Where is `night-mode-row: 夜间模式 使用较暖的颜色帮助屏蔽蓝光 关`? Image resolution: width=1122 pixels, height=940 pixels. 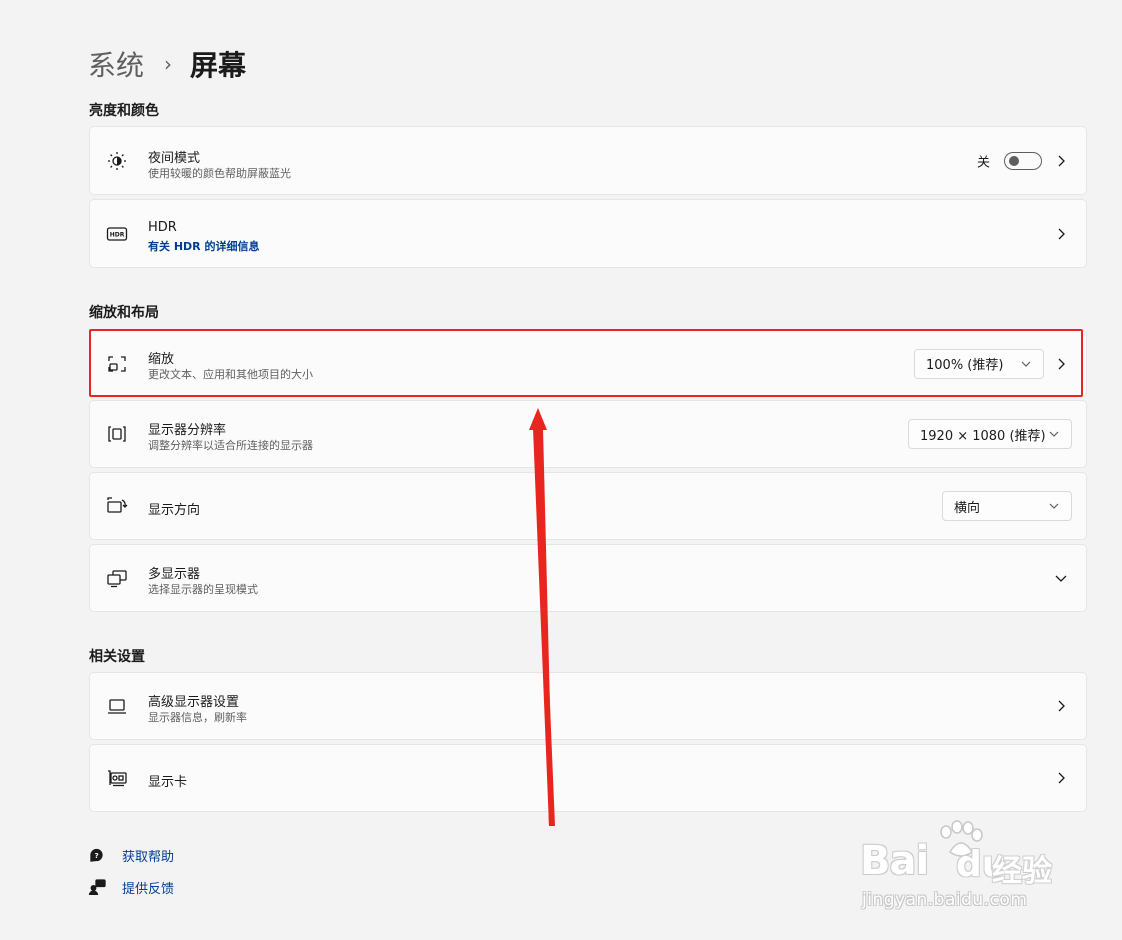 night-mode-row: 夜间模式 使用较暖的颜色帮助屏蔽蓝光 关 is located at coordinates (588, 160).